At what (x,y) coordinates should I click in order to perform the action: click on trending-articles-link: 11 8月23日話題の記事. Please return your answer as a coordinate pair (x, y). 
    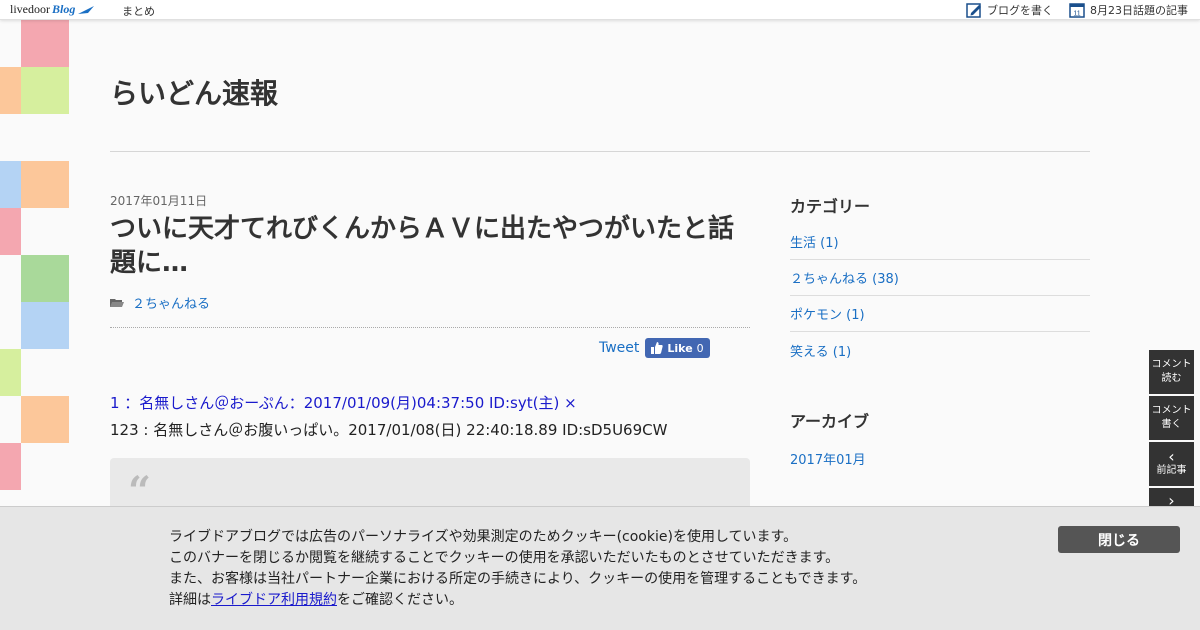
    Looking at the image, I should click on (1128, 10).